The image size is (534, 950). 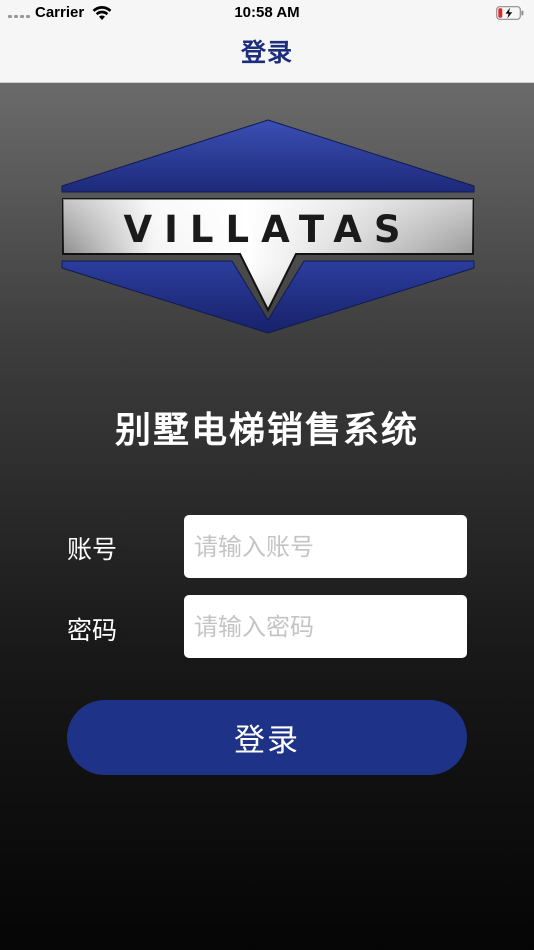 What do you see at coordinates (266, 52) in the screenshot?
I see `nav-title: 登录` at bounding box center [266, 52].